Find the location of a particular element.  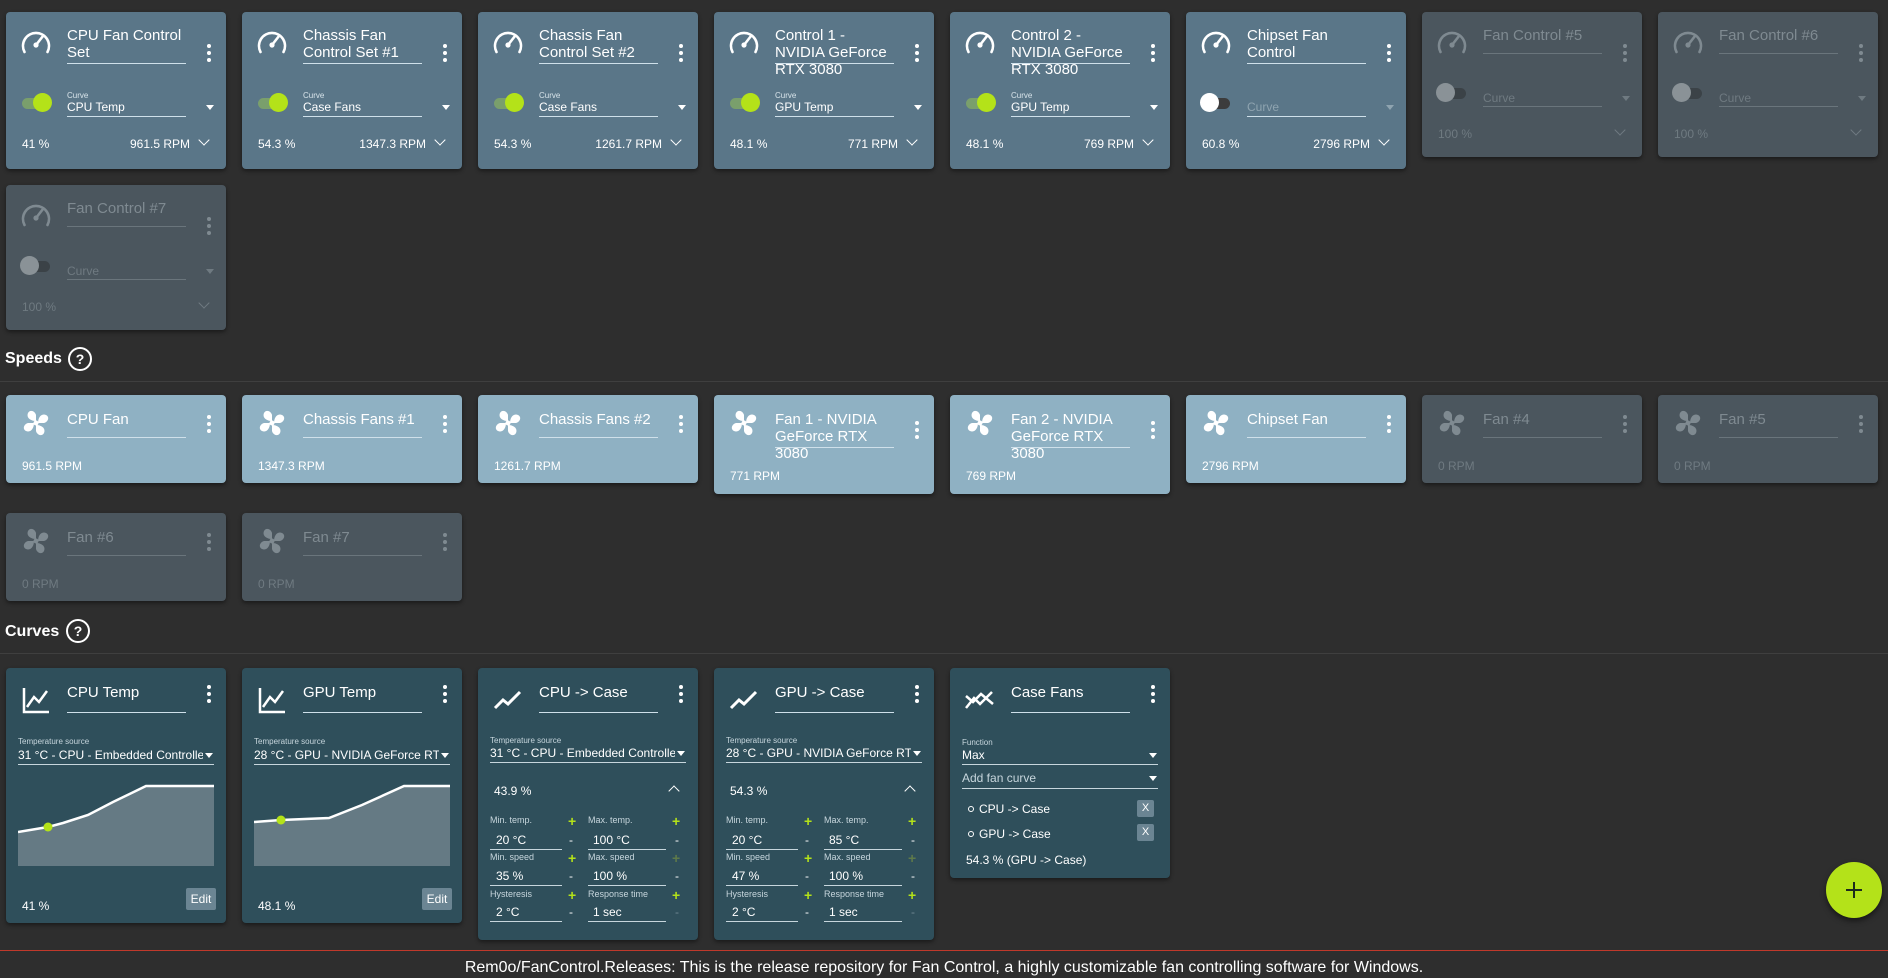

curve-title: CPU Temp is located at coordinates (126, 692).